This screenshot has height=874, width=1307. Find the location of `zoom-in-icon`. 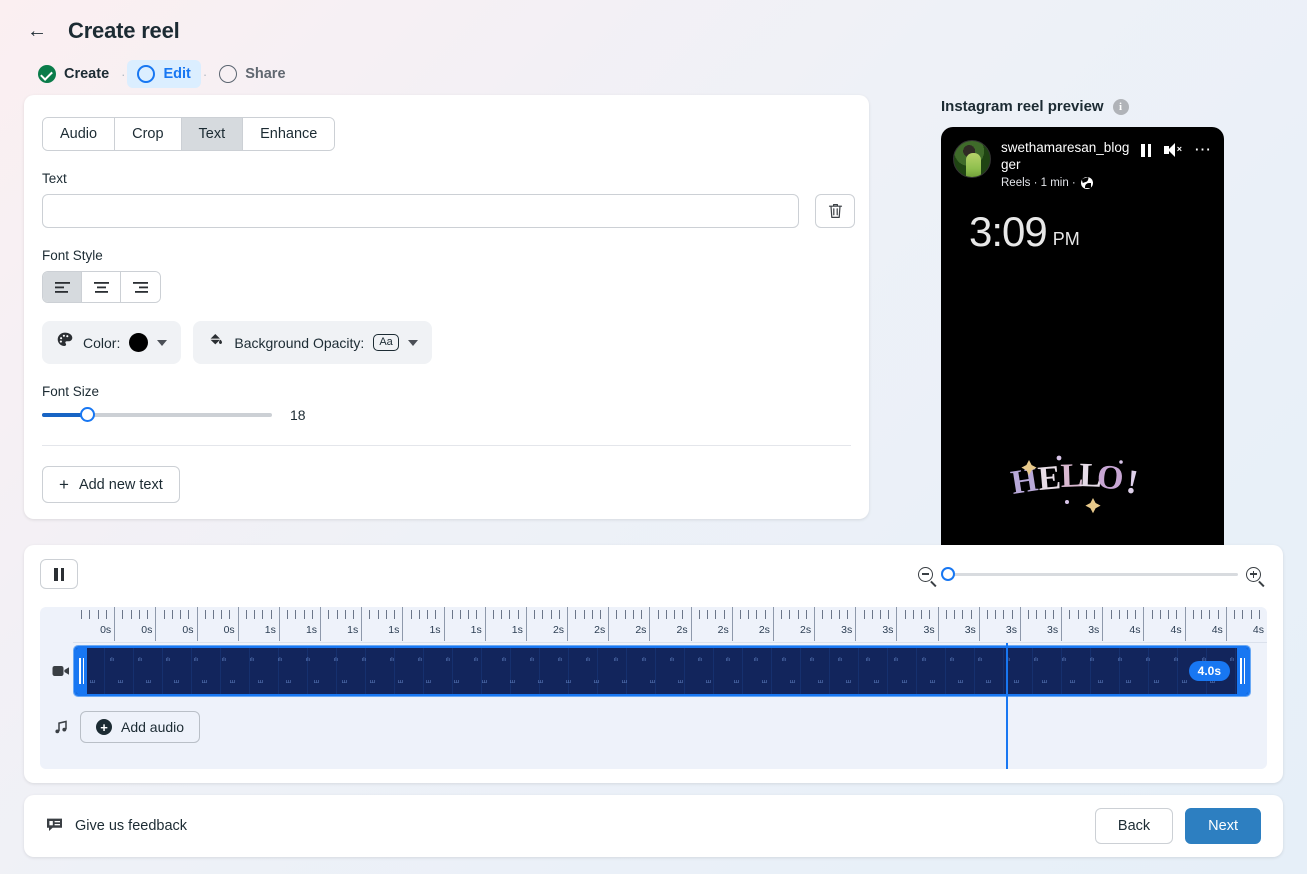

zoom-in-icon is located at coordinates (1253, 574).